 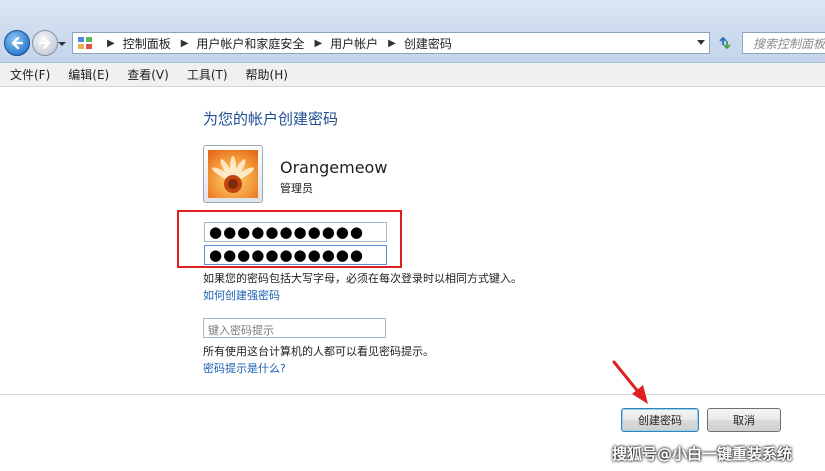 I want to click on refresh-button, so click(x=725, y=43).